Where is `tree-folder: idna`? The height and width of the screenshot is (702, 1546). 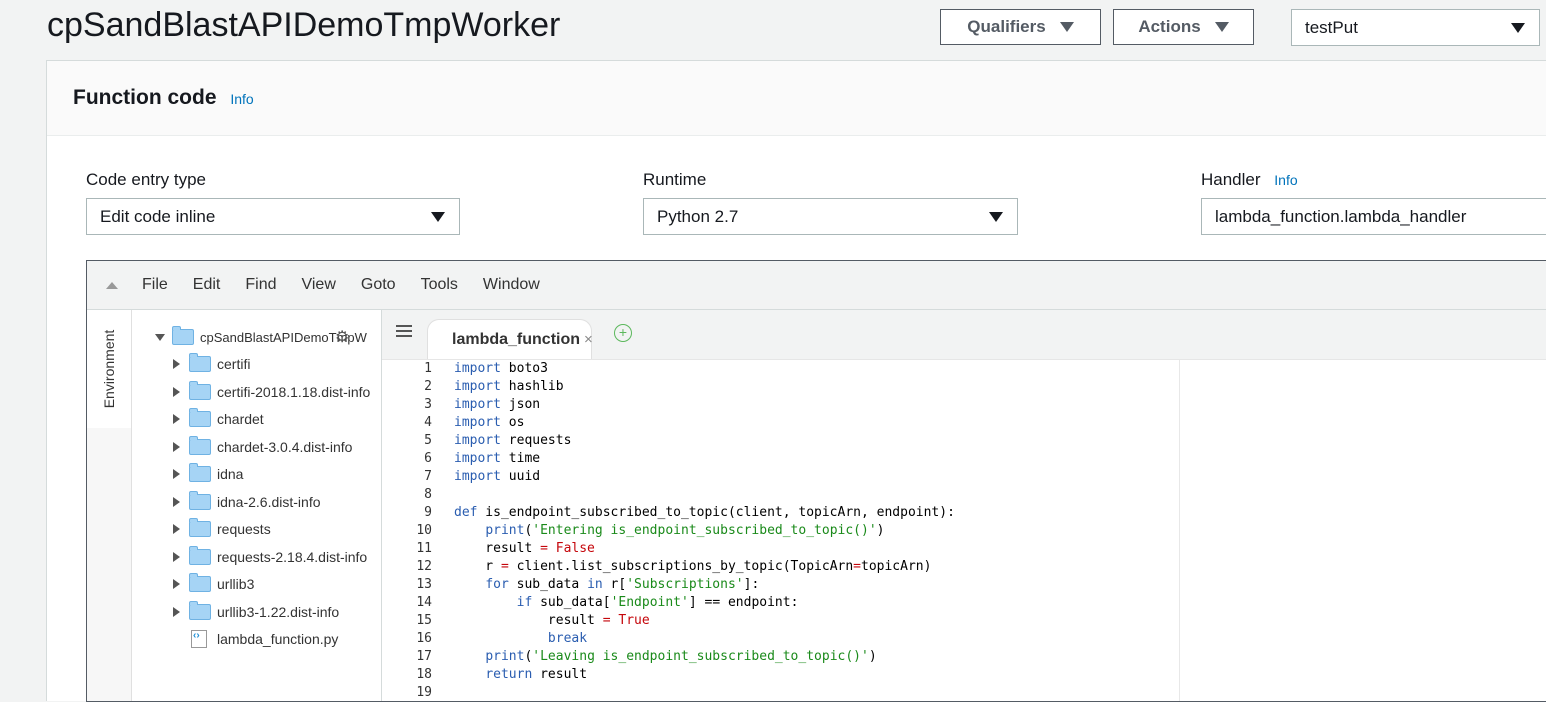 tree-folder: idna is located at coordinates (208, 474).